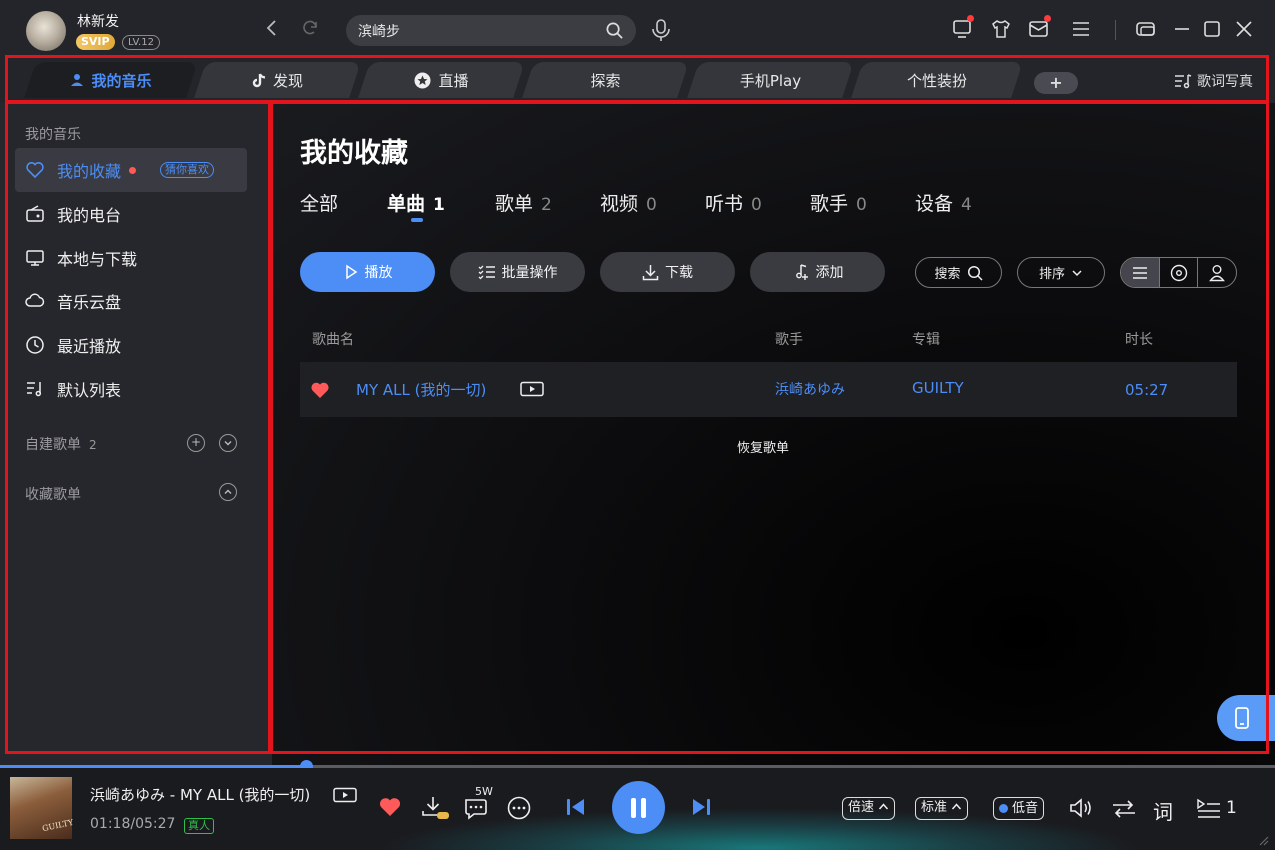 This screenshot has height=850, width=1275. I want to click on tab-label: 手机Play, so click(770, 80).